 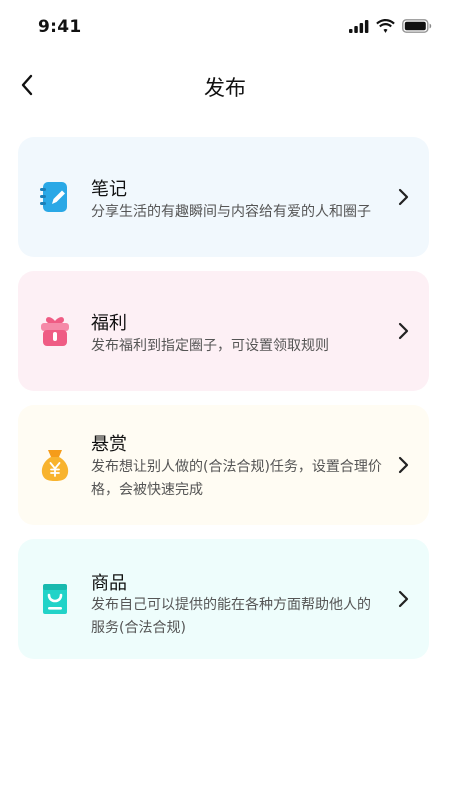 I want to click on wifi-icon, so click(x=385, y=26).